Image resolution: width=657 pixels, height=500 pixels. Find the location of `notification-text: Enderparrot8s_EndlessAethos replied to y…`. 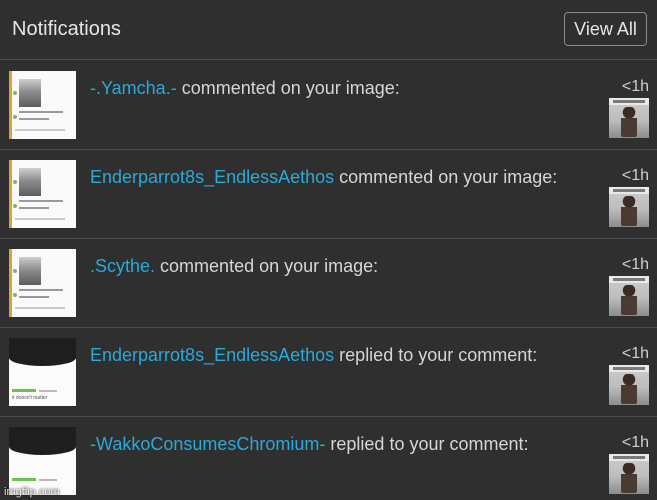

notification-text: Enderparrot8s_EndlessAethos replied to y… is located at coordinates (342, 355).